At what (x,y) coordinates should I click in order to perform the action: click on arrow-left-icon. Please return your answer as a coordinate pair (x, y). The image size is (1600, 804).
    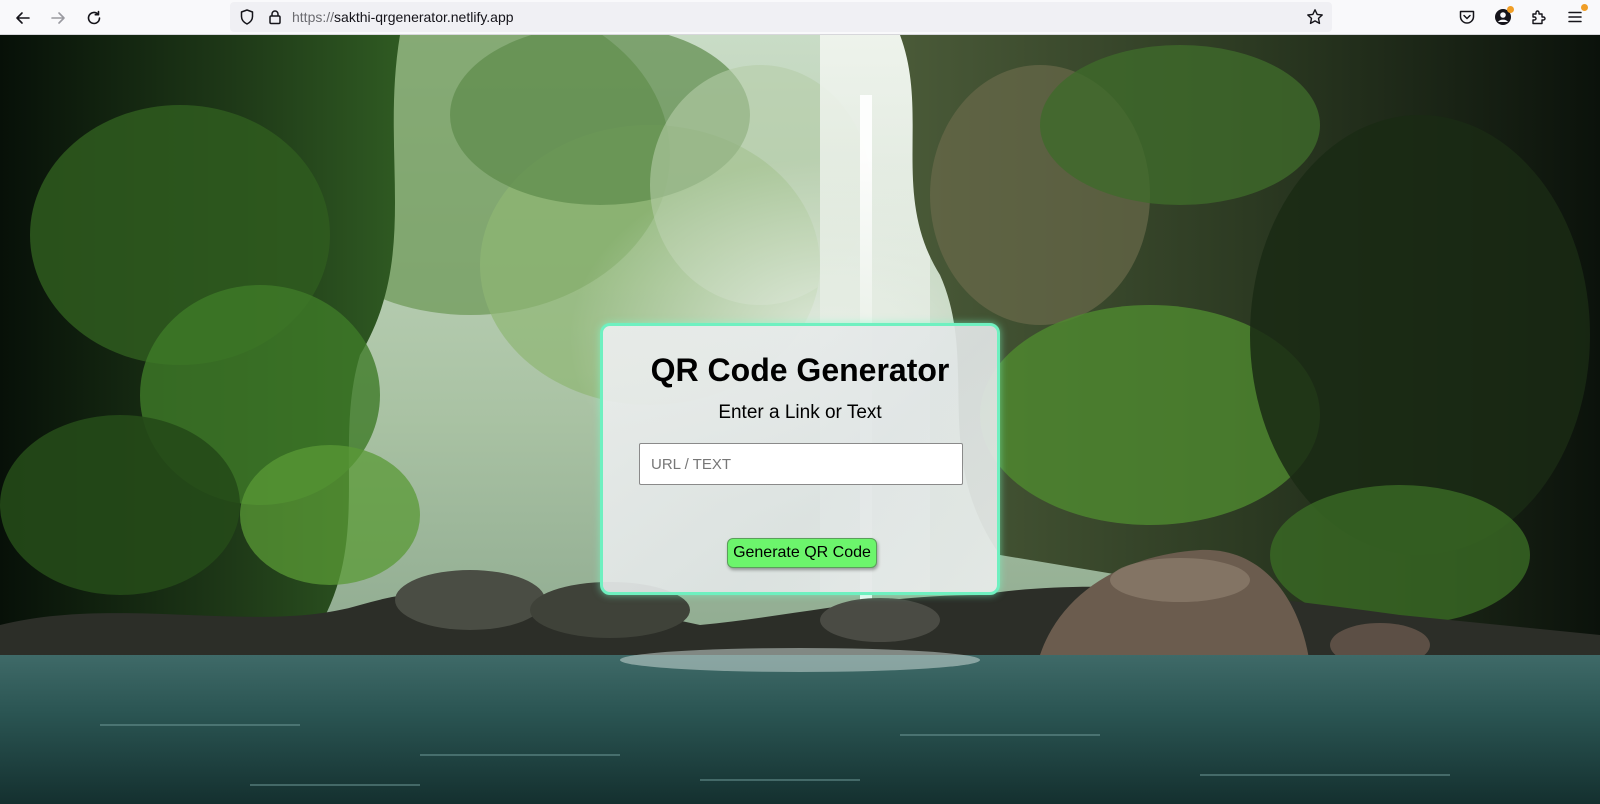
    Looking at the image, I should click on (23, 18).